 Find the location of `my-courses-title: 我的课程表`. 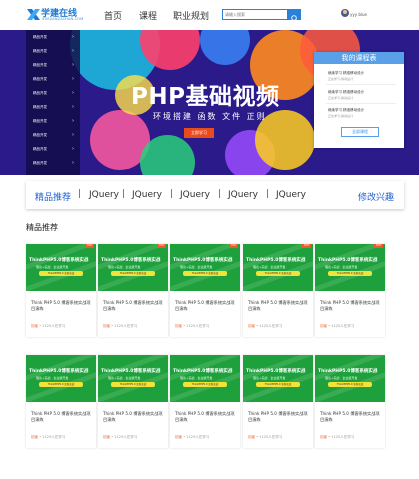

my-courses-title: 我的课程表 is located at coordinates (359, 58).